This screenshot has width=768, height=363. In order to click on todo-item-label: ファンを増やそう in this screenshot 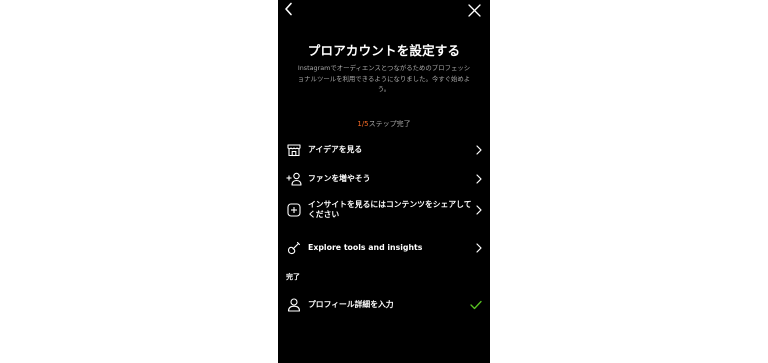, I will do `click(339, 178)`.